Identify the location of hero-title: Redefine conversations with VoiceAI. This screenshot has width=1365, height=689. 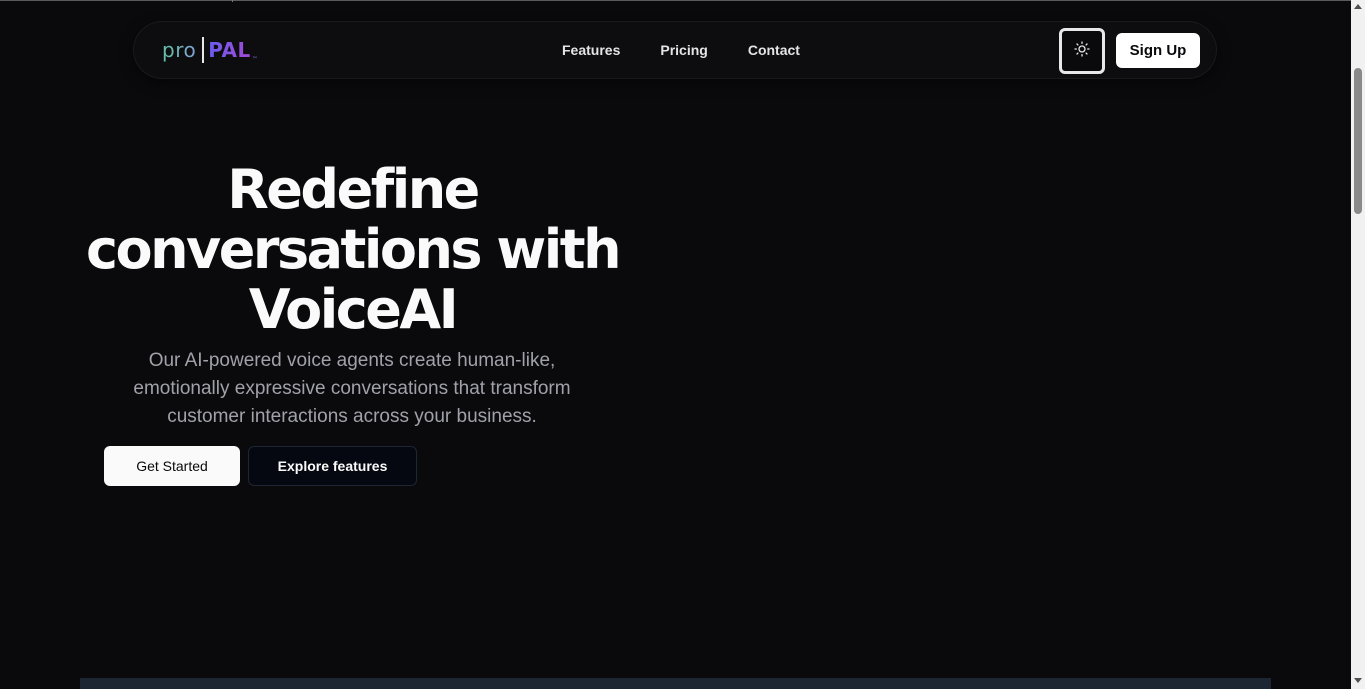
(353, 249).